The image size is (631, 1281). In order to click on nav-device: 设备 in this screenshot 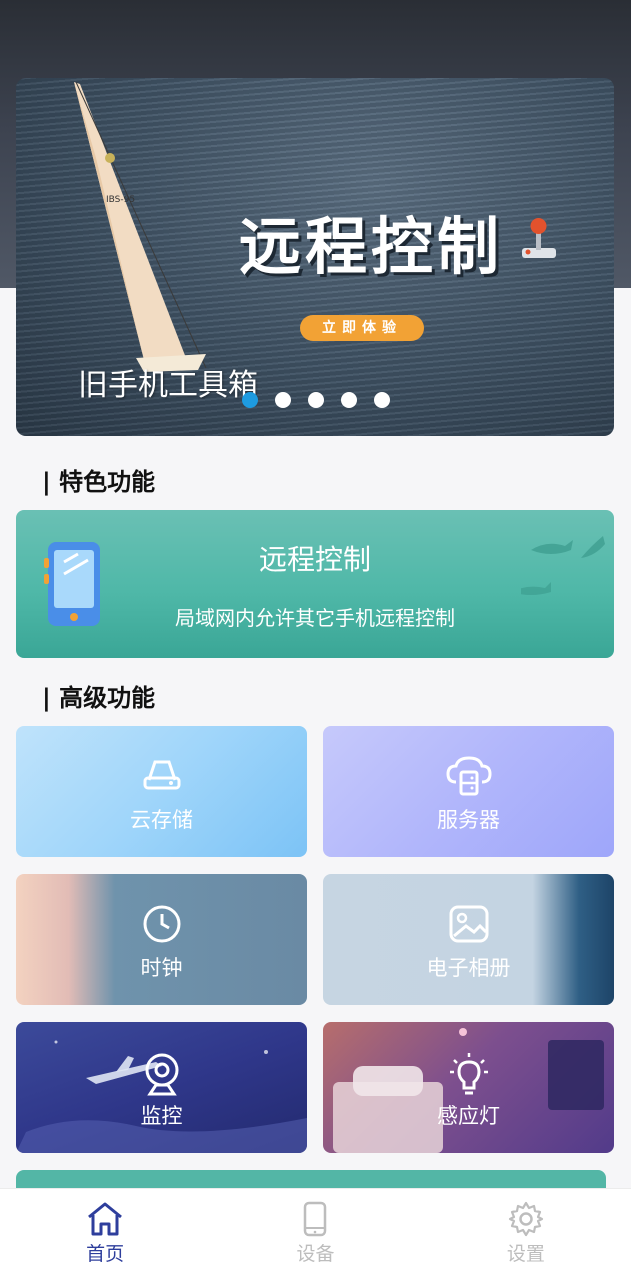, I will do `click(315, 1235)`.